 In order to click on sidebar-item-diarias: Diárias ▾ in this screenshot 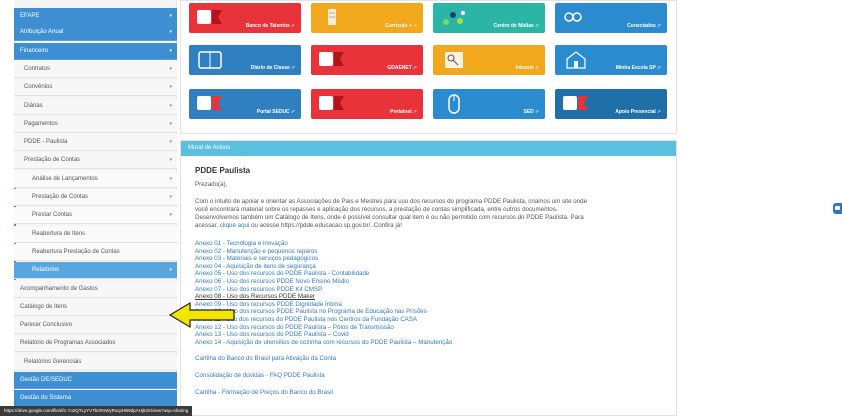, I will do `click(95, 106)`.